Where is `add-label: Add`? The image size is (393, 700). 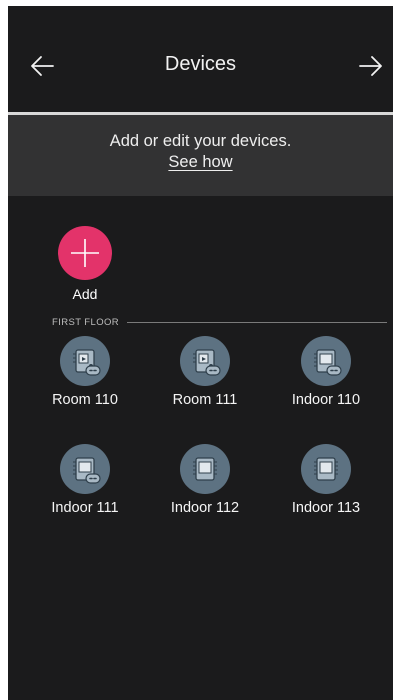
add-label: Add is located at coordinates (85, 294).